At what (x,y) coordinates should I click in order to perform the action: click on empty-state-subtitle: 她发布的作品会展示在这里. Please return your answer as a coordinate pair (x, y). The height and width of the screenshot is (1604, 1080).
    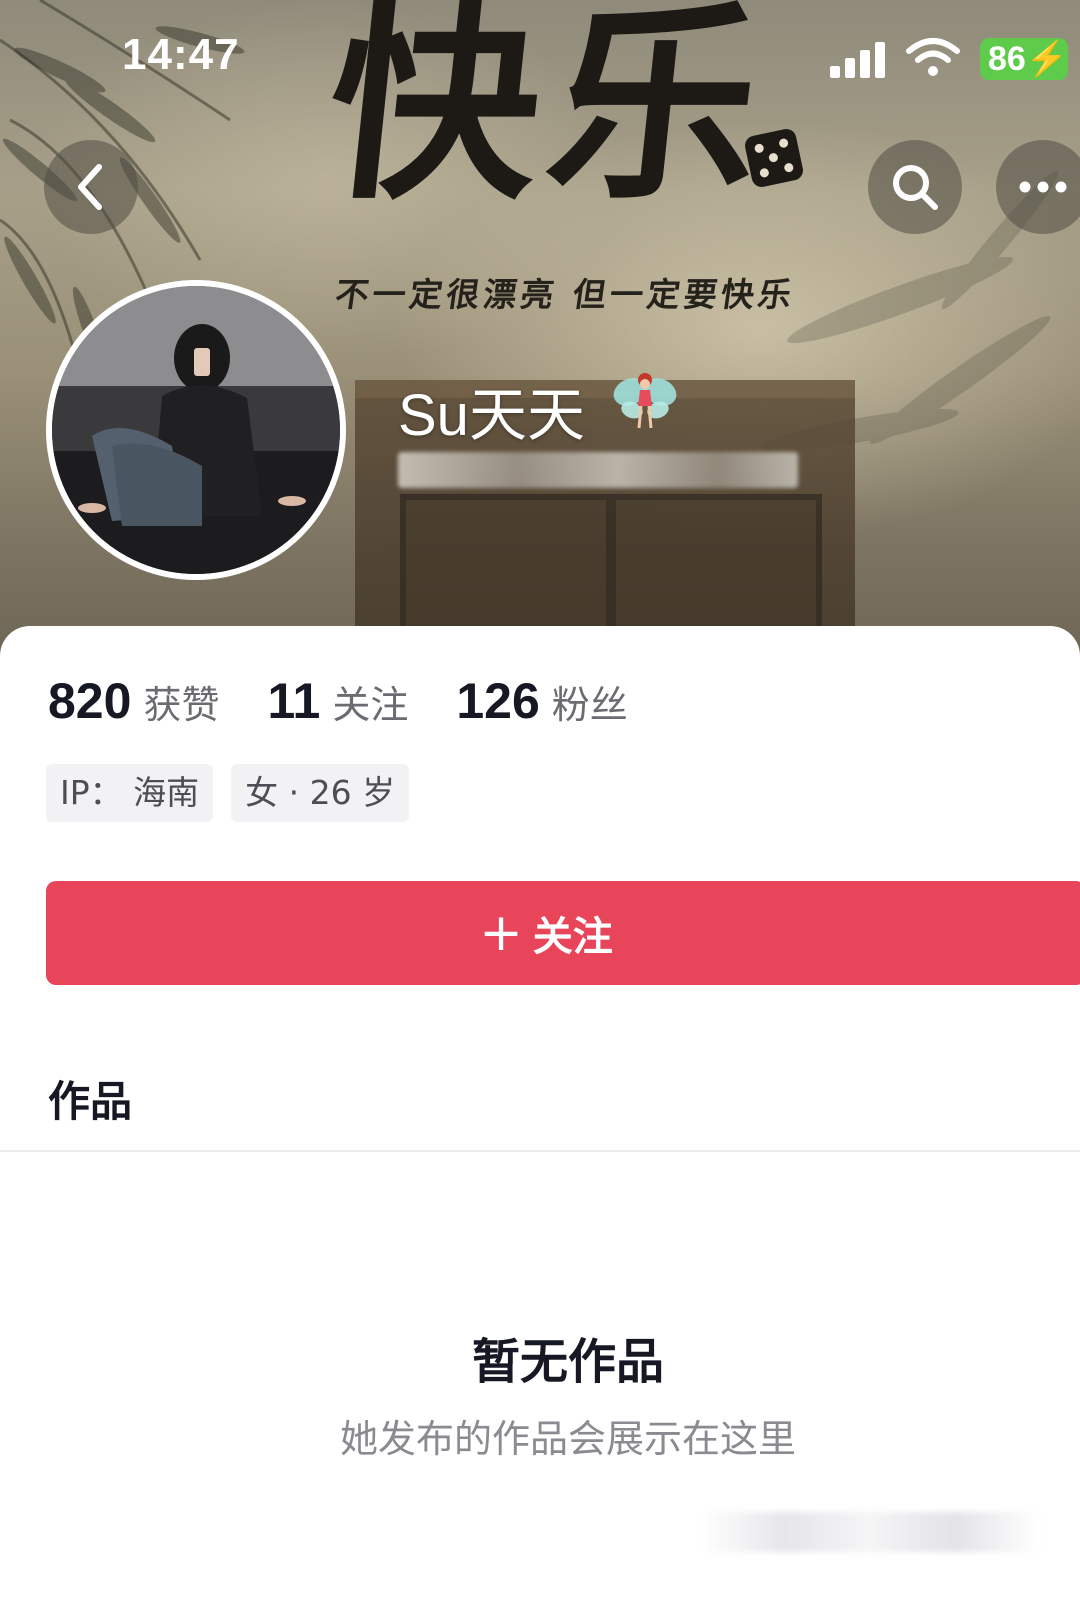
    Looking at the image, I should click on (567, 1439).